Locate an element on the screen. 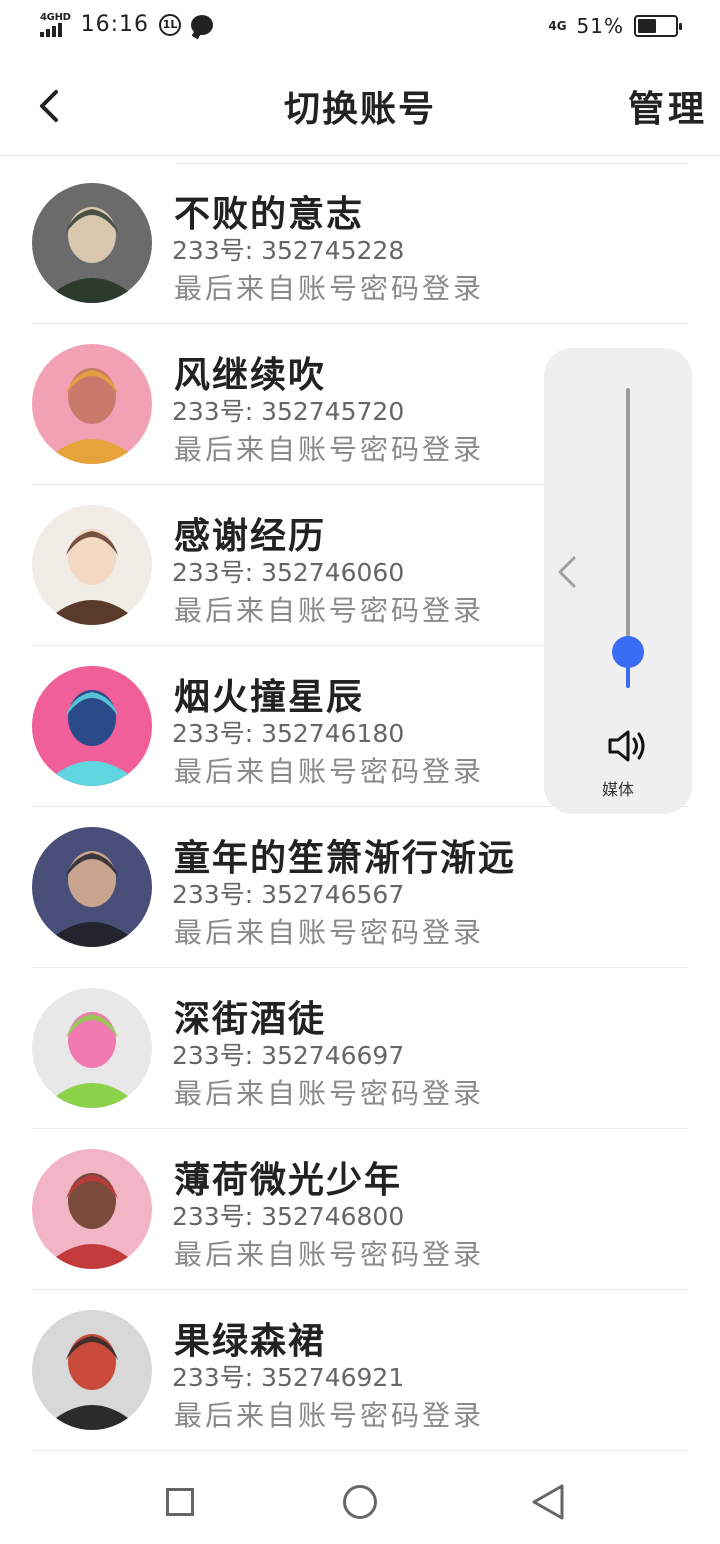  account-item: 果绿森裙 233号: 352746921 最后来自账号密码登录 is located at coordinates (360, 1370).